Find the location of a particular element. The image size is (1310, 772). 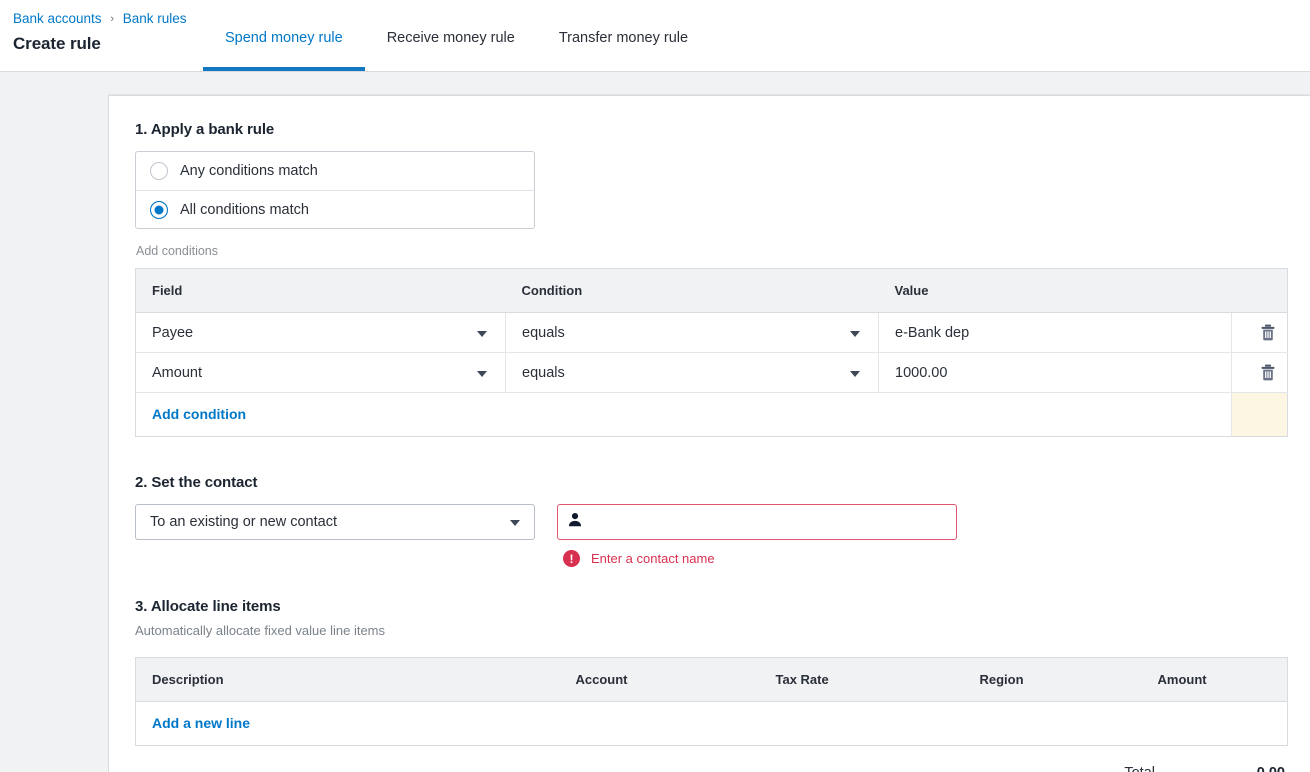

contact-error-message: Enter a contact name is located at coordinates (653, 558).